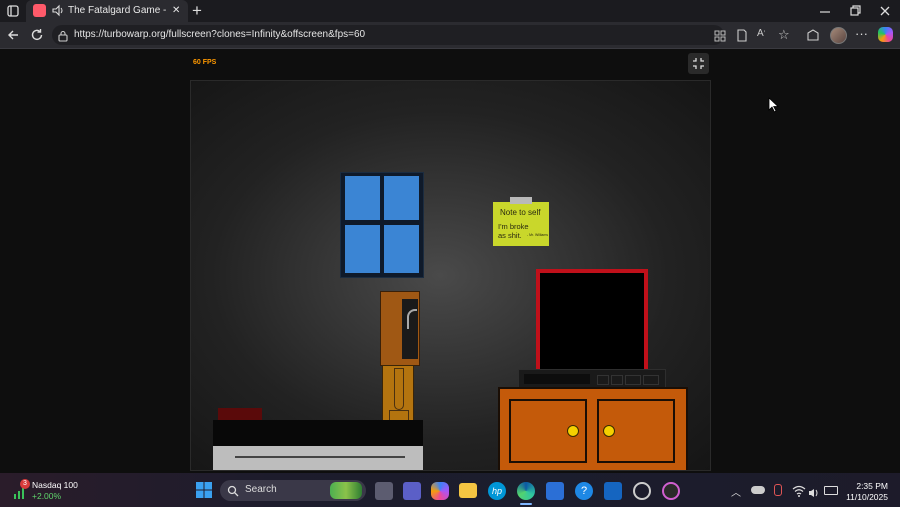 The image size is (900, 507). What do you see at coordinates (204, 490) in the screenshot?
I see `start-button` at bounding box center [204, 490].